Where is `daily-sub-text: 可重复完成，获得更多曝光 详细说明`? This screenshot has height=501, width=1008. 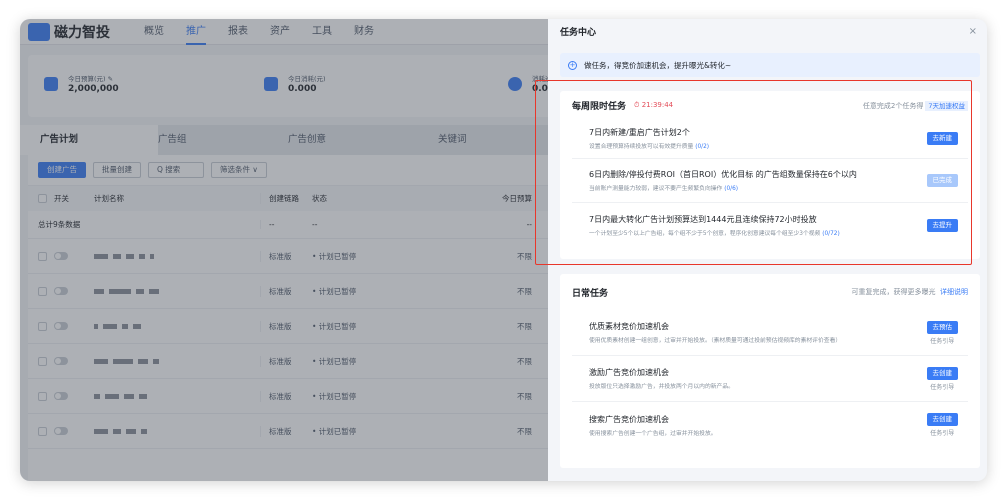 daily-sub-text: 可重复完成，获得更多曝光 详细说明 is located at coordinates (910, 292).